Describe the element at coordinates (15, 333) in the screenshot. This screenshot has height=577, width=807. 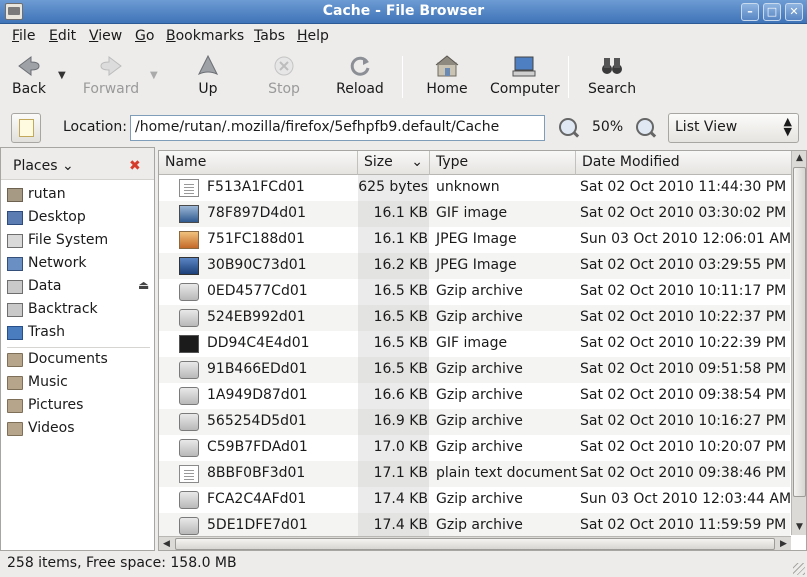
I see `trash-icon` at that location.